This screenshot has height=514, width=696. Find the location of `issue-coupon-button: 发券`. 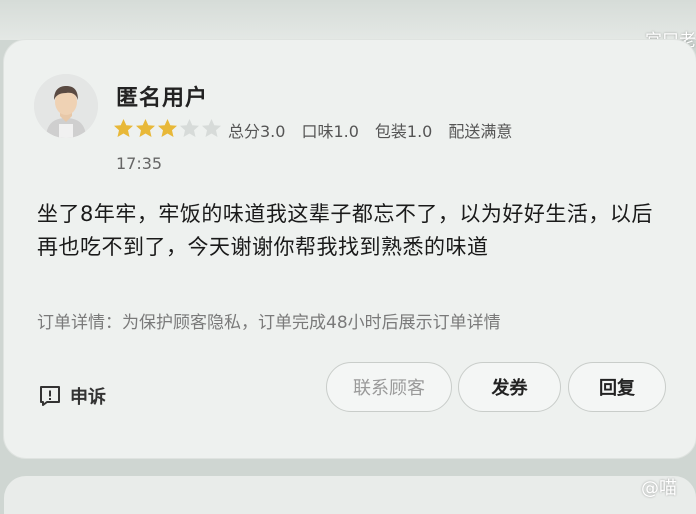

issue-coupon-button: 发券 is located at coordinates (509, 387).